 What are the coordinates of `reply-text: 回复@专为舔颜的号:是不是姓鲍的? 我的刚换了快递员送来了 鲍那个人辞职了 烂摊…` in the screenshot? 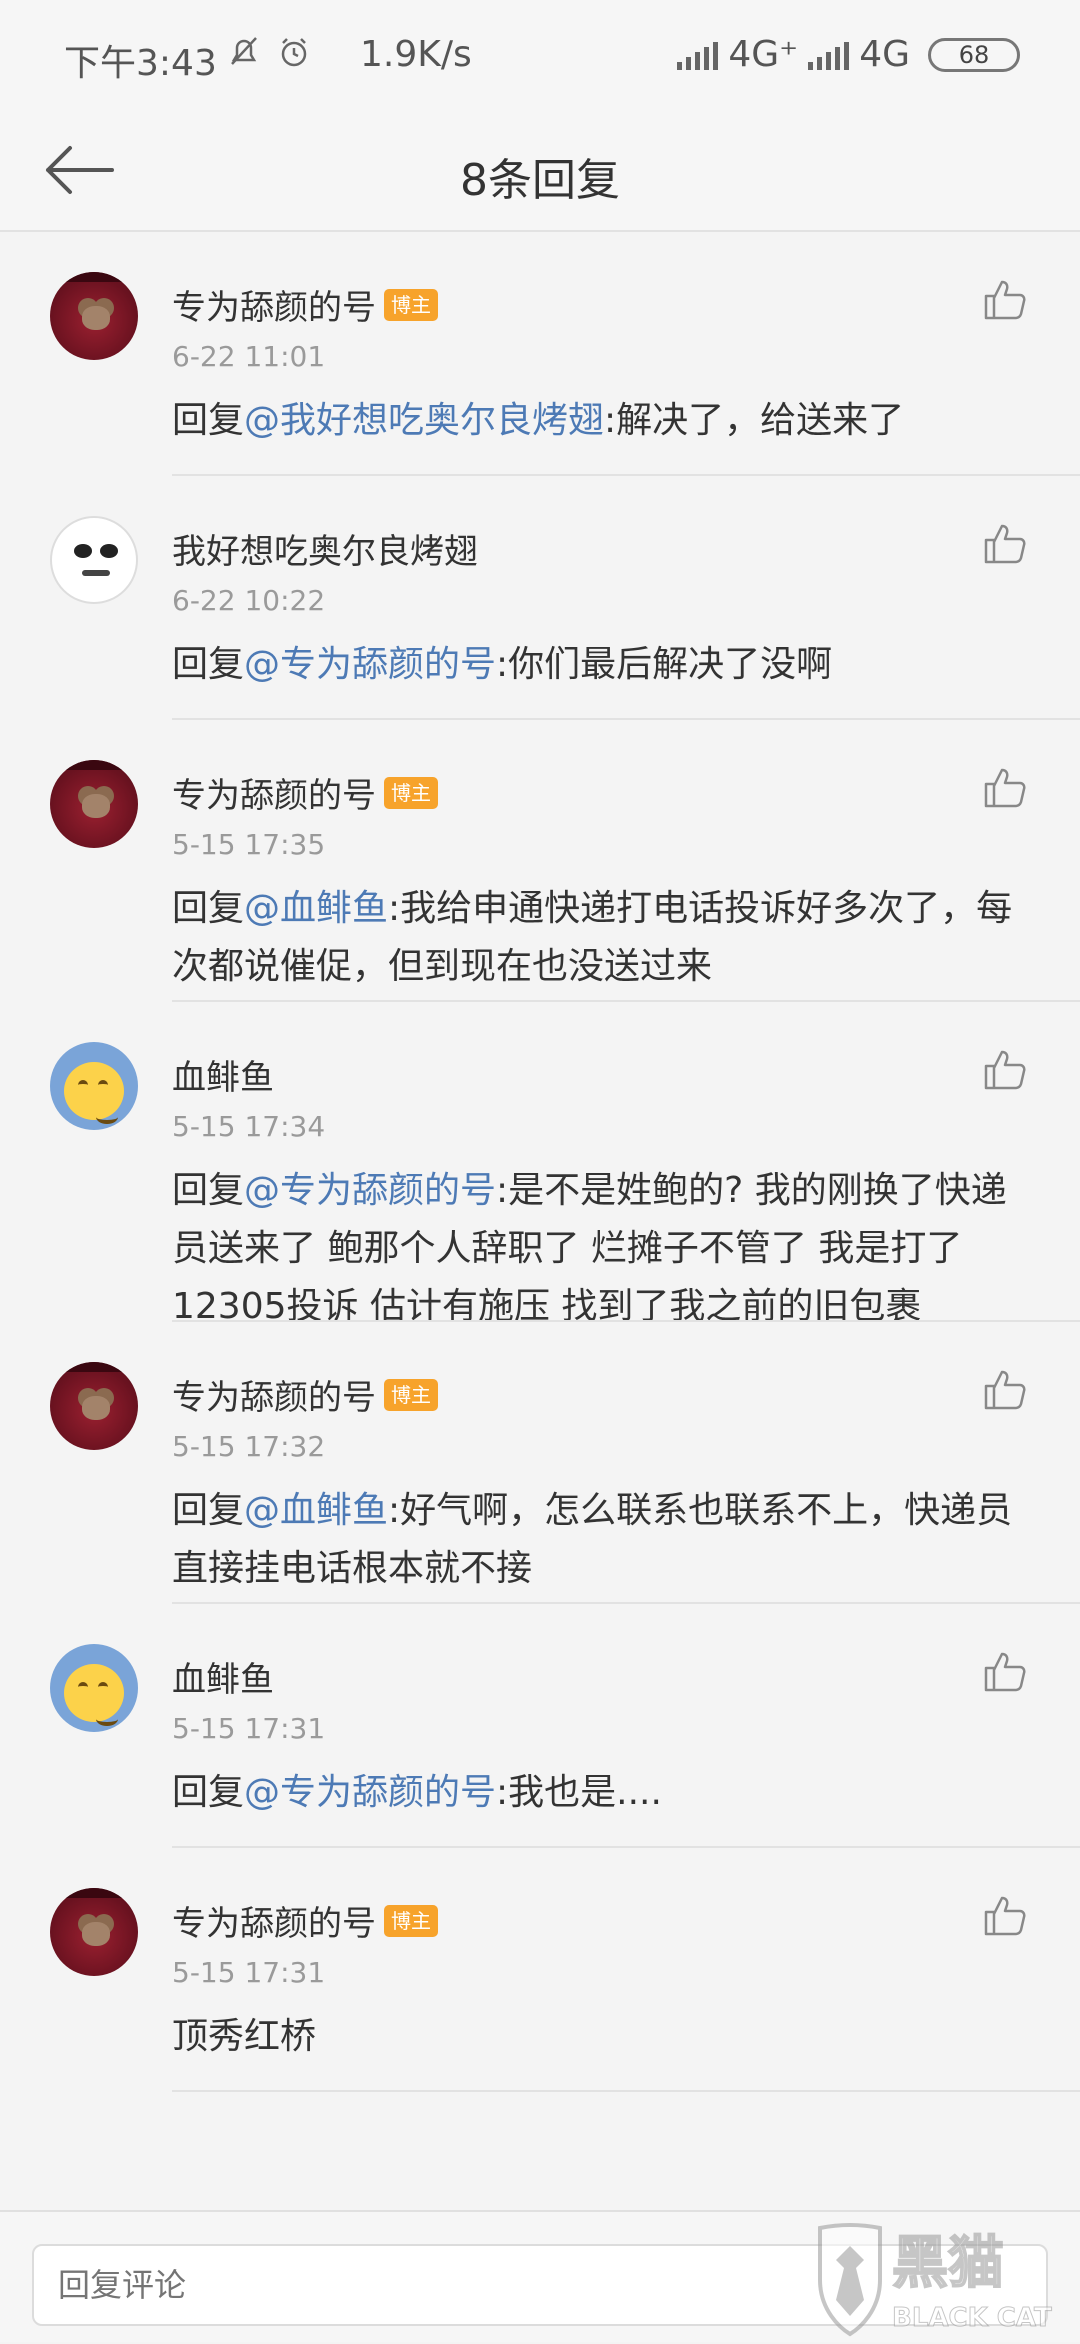 It's located at (601, 1249).